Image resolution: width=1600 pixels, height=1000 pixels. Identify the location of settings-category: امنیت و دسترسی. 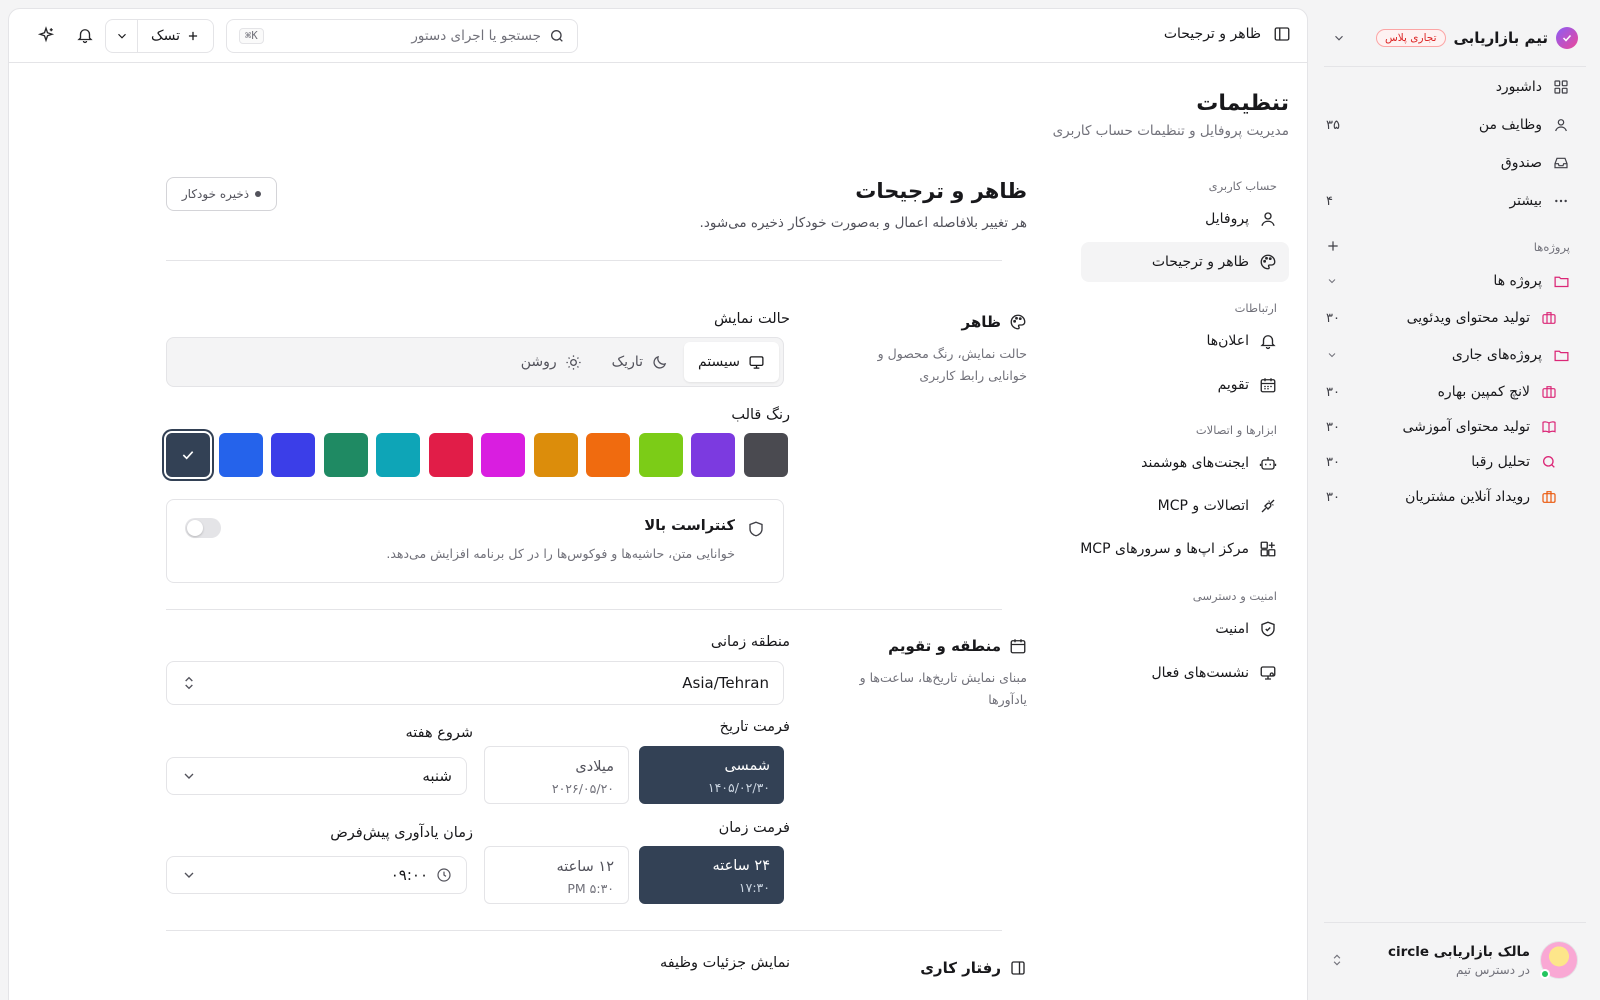
(1234, 596).